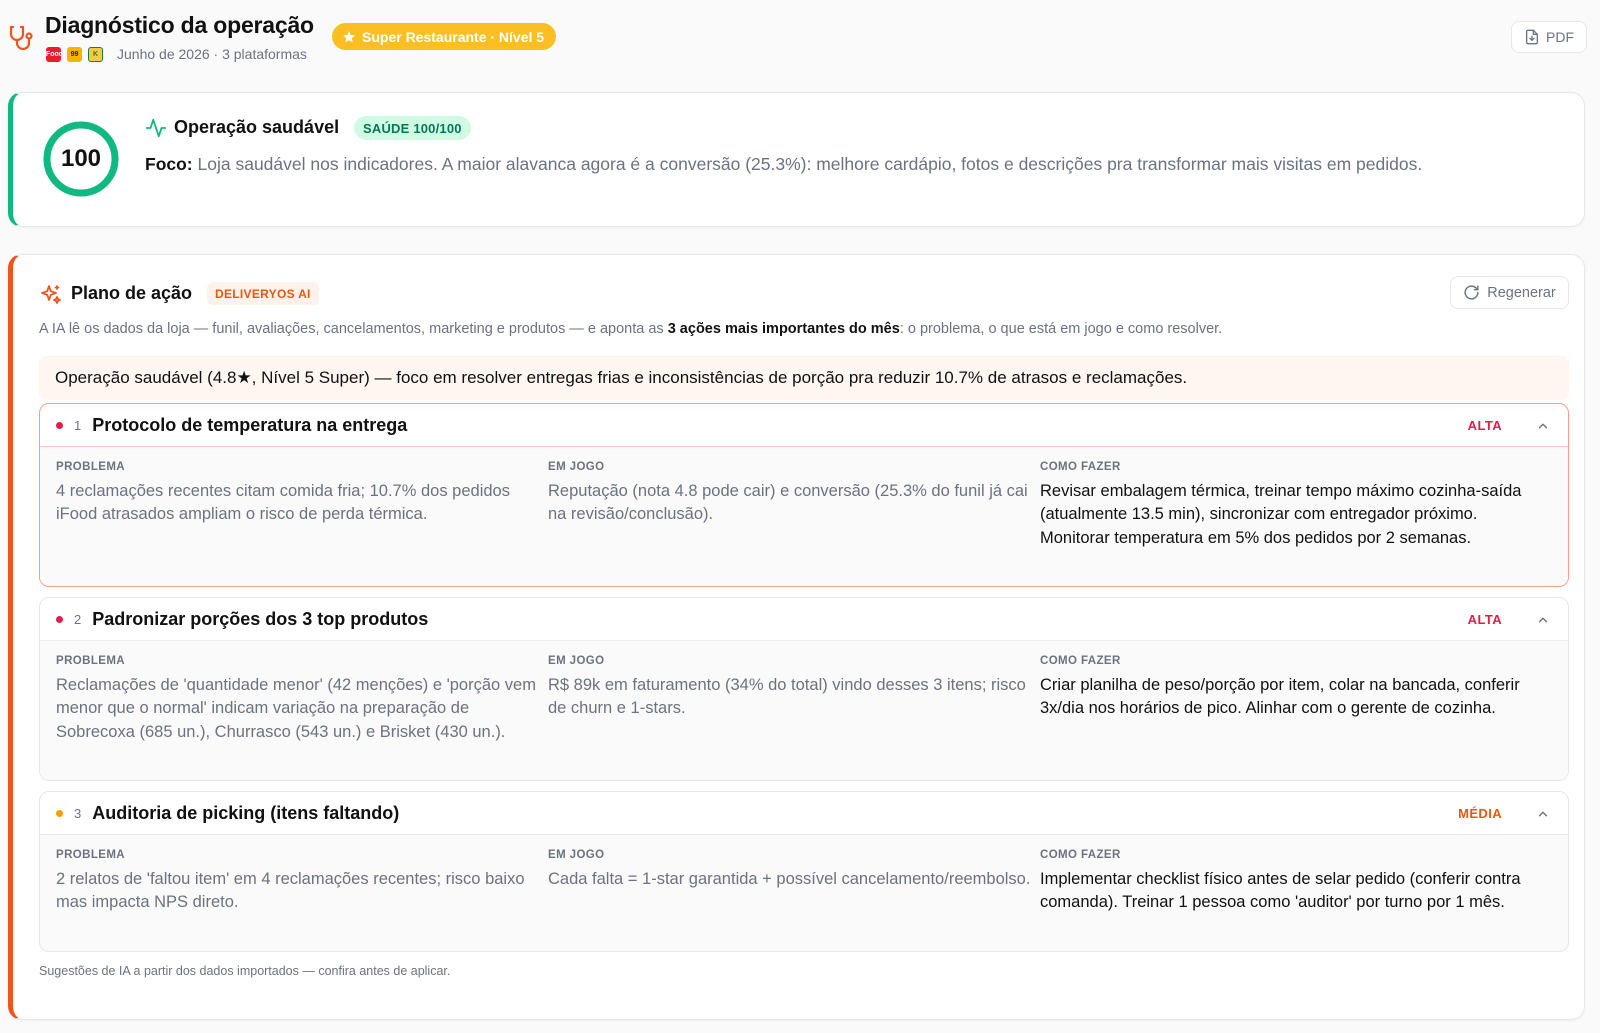 The image size is (1600, 1033). Describe the element at coordinates (453, 36) in the screenshot. I see `level-badge-label: Super Restaurante · Nível 5` at that location.